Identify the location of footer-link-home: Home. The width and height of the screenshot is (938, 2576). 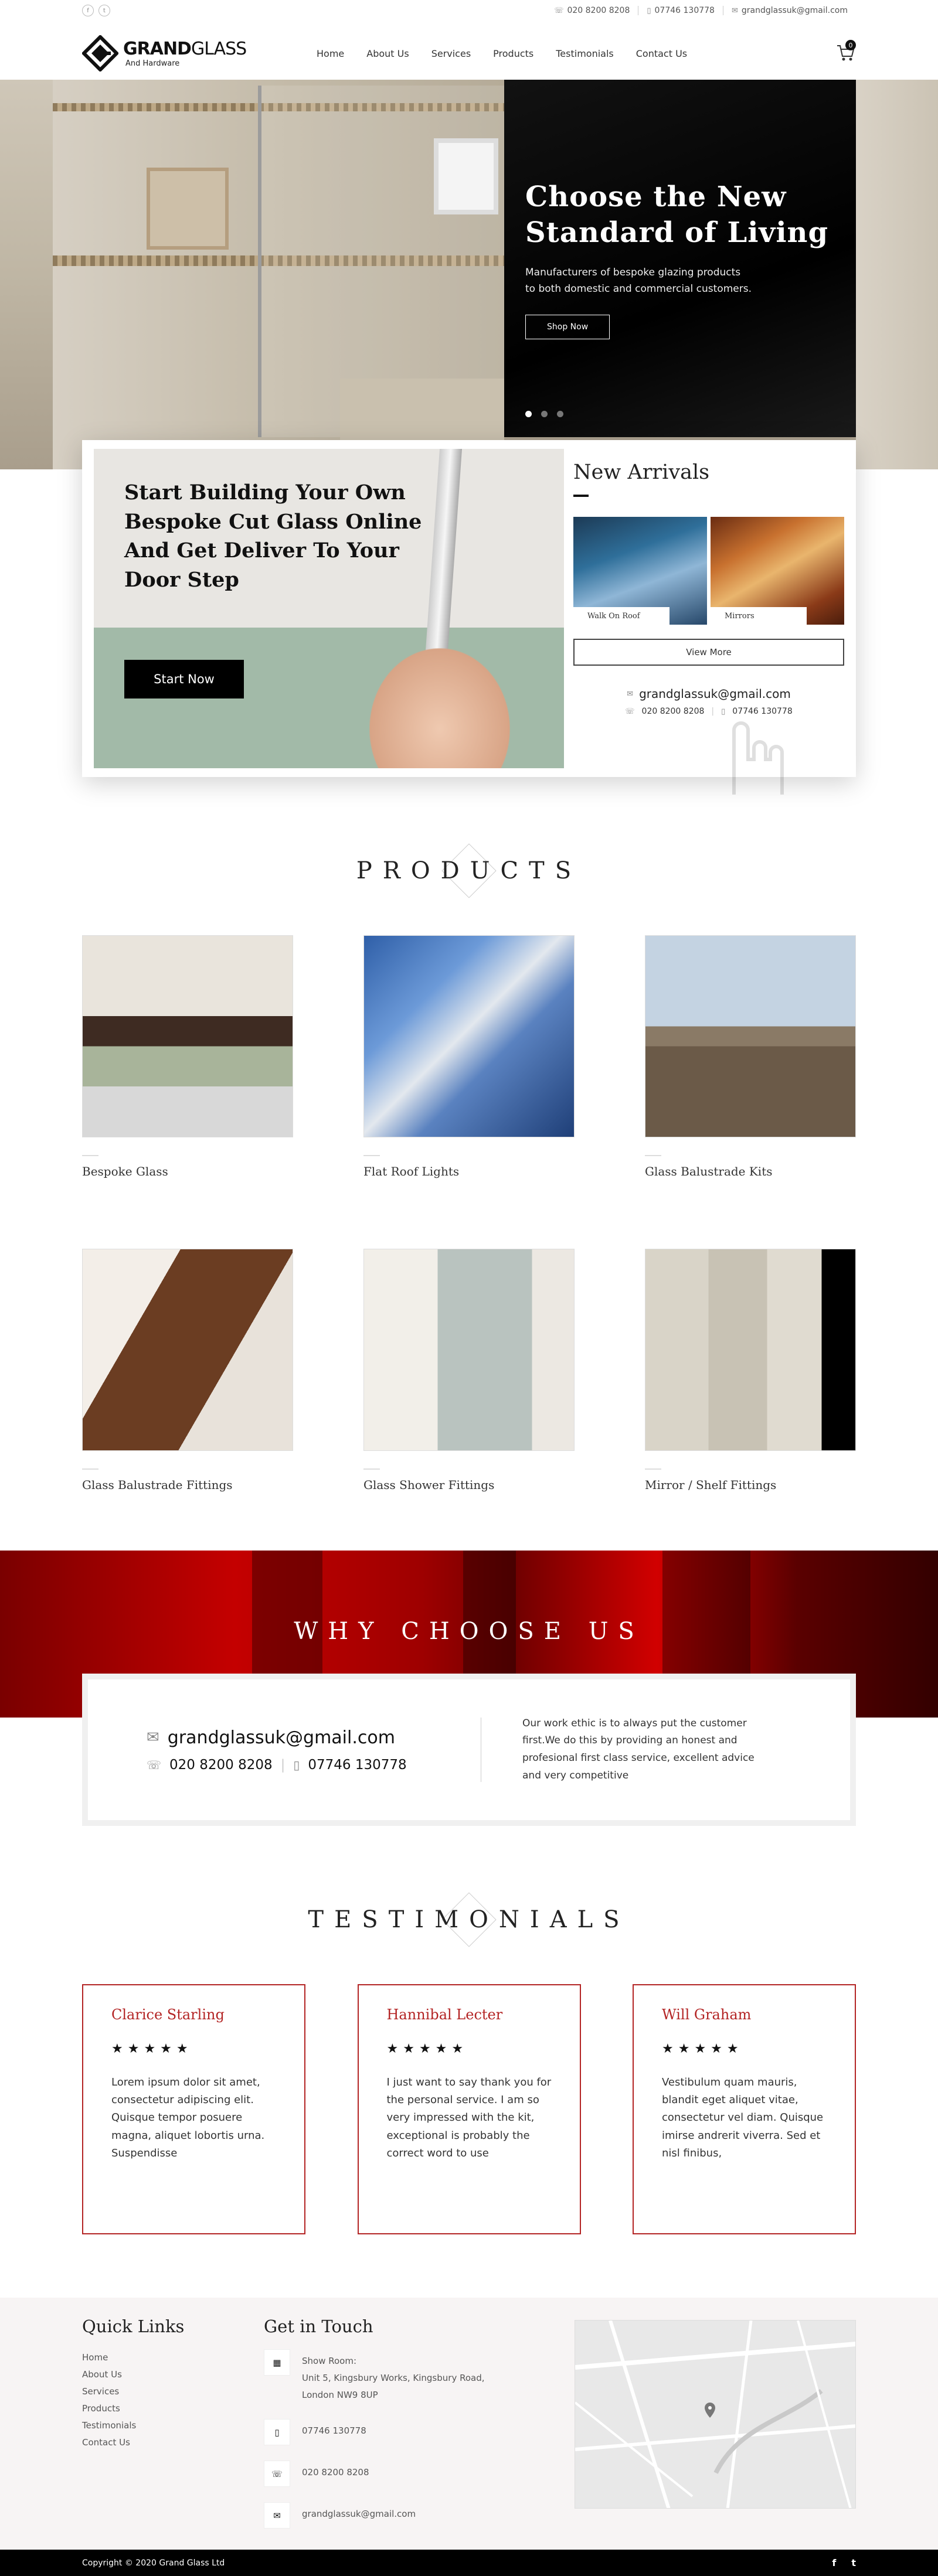
(173, 2357).